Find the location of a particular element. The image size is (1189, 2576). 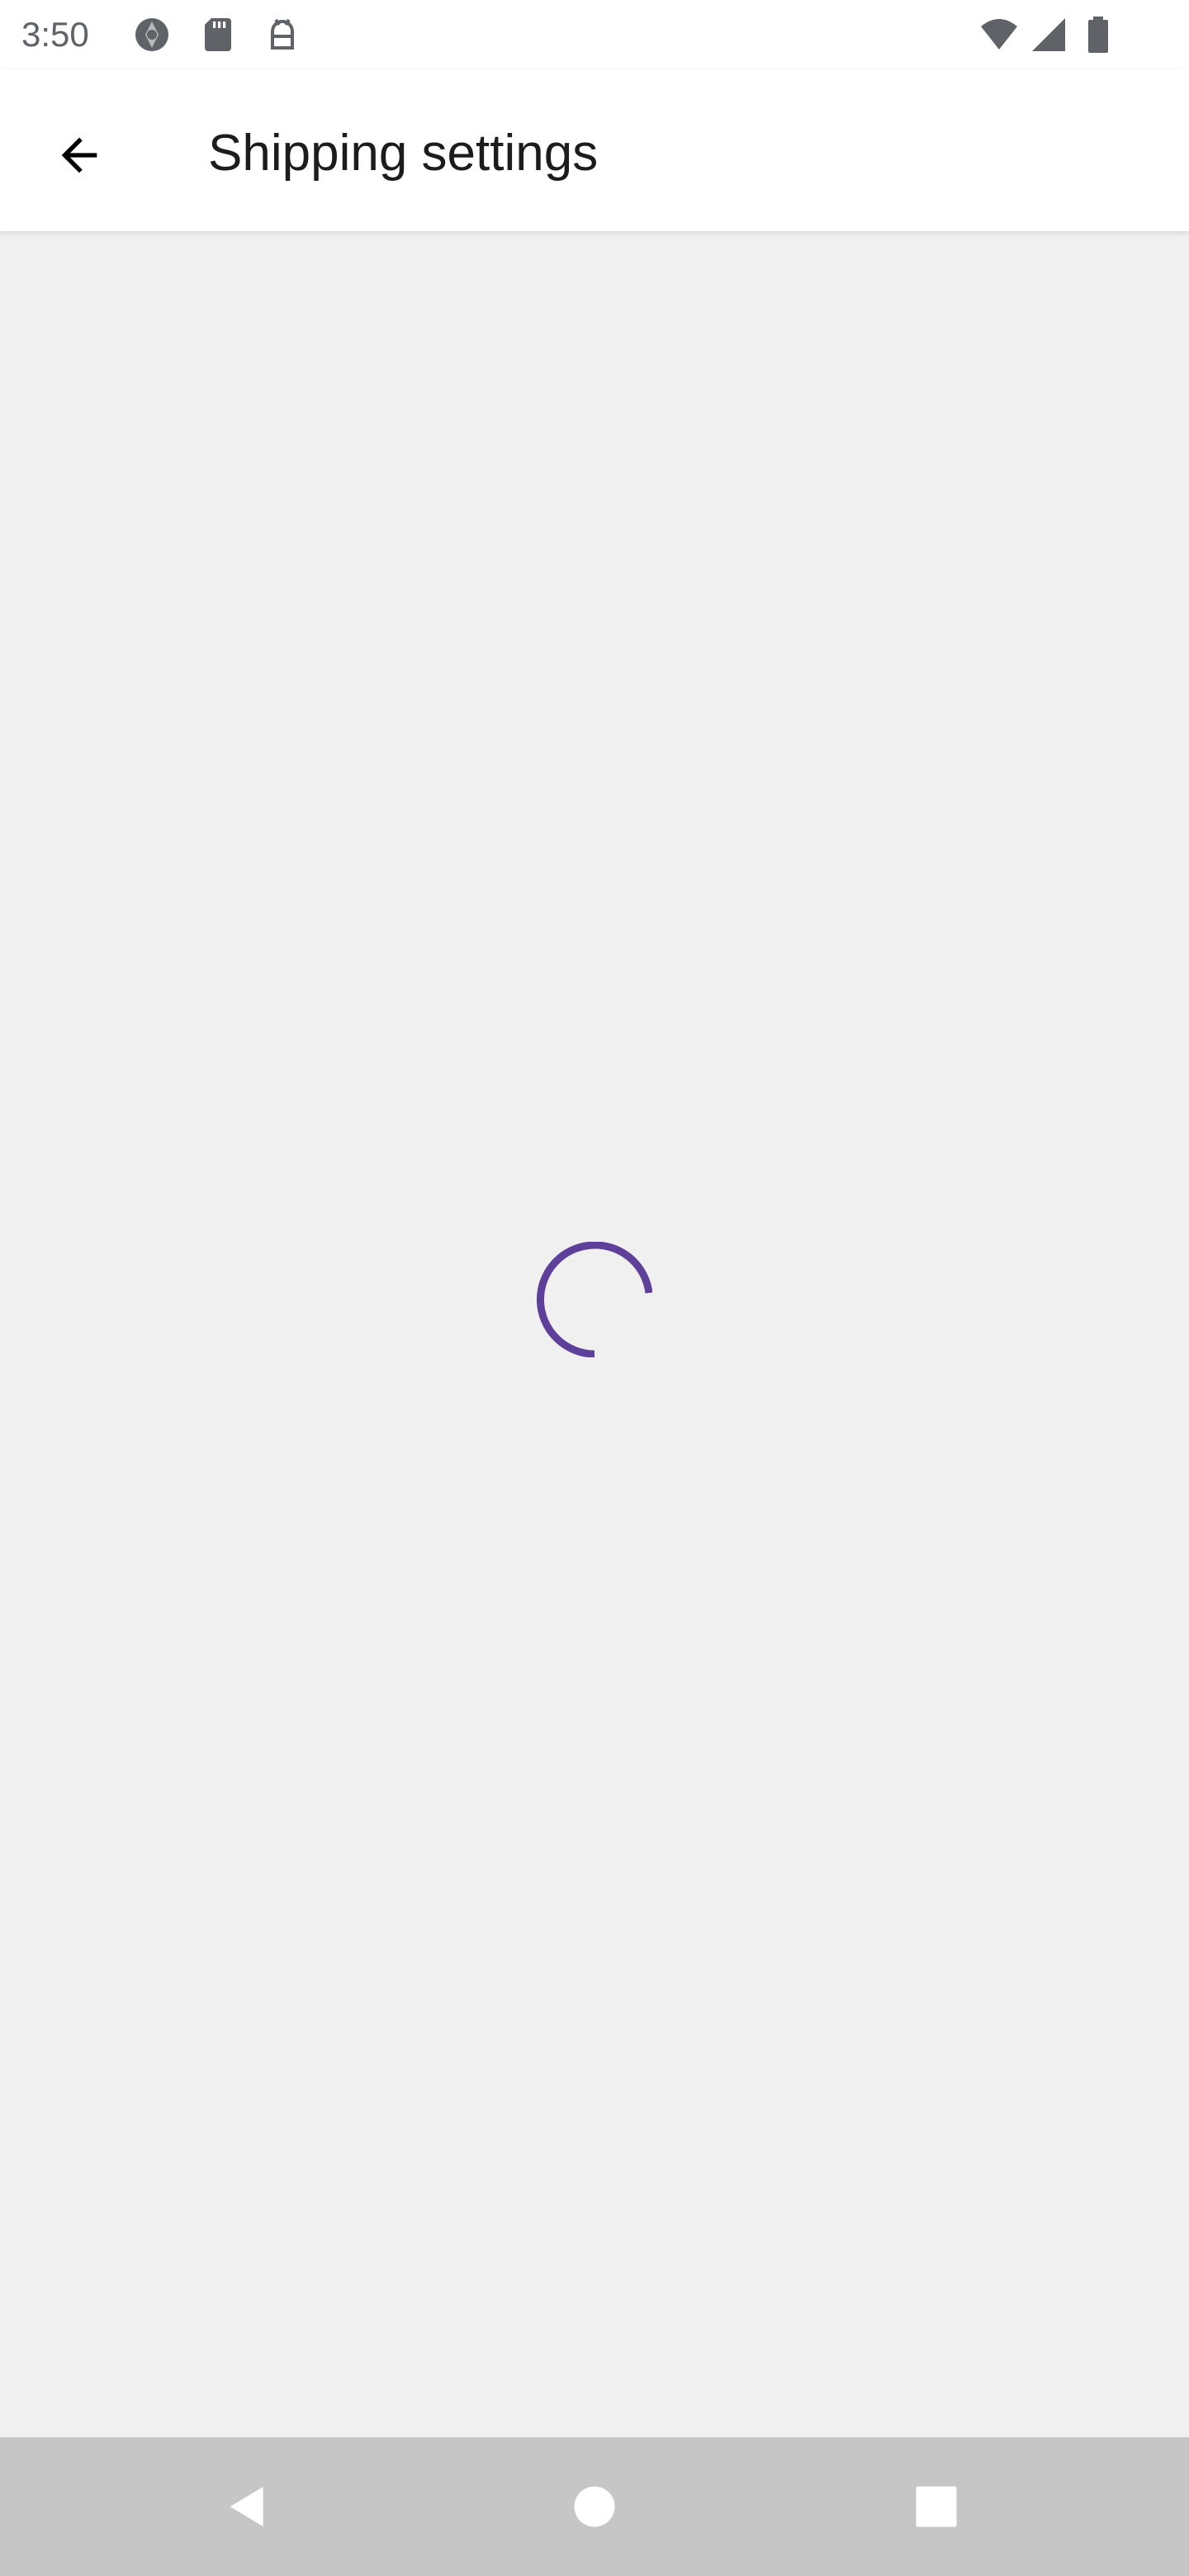

nav-recents-icon is located at coordinates (936, 2506).